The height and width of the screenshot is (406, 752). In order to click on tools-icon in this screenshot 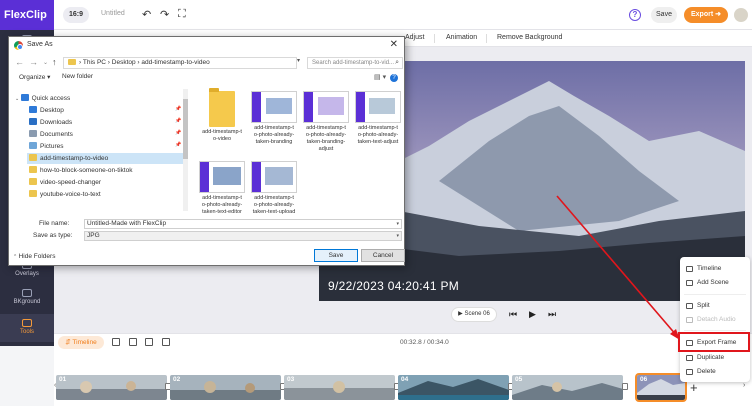, I will do `click(27, 323)`.